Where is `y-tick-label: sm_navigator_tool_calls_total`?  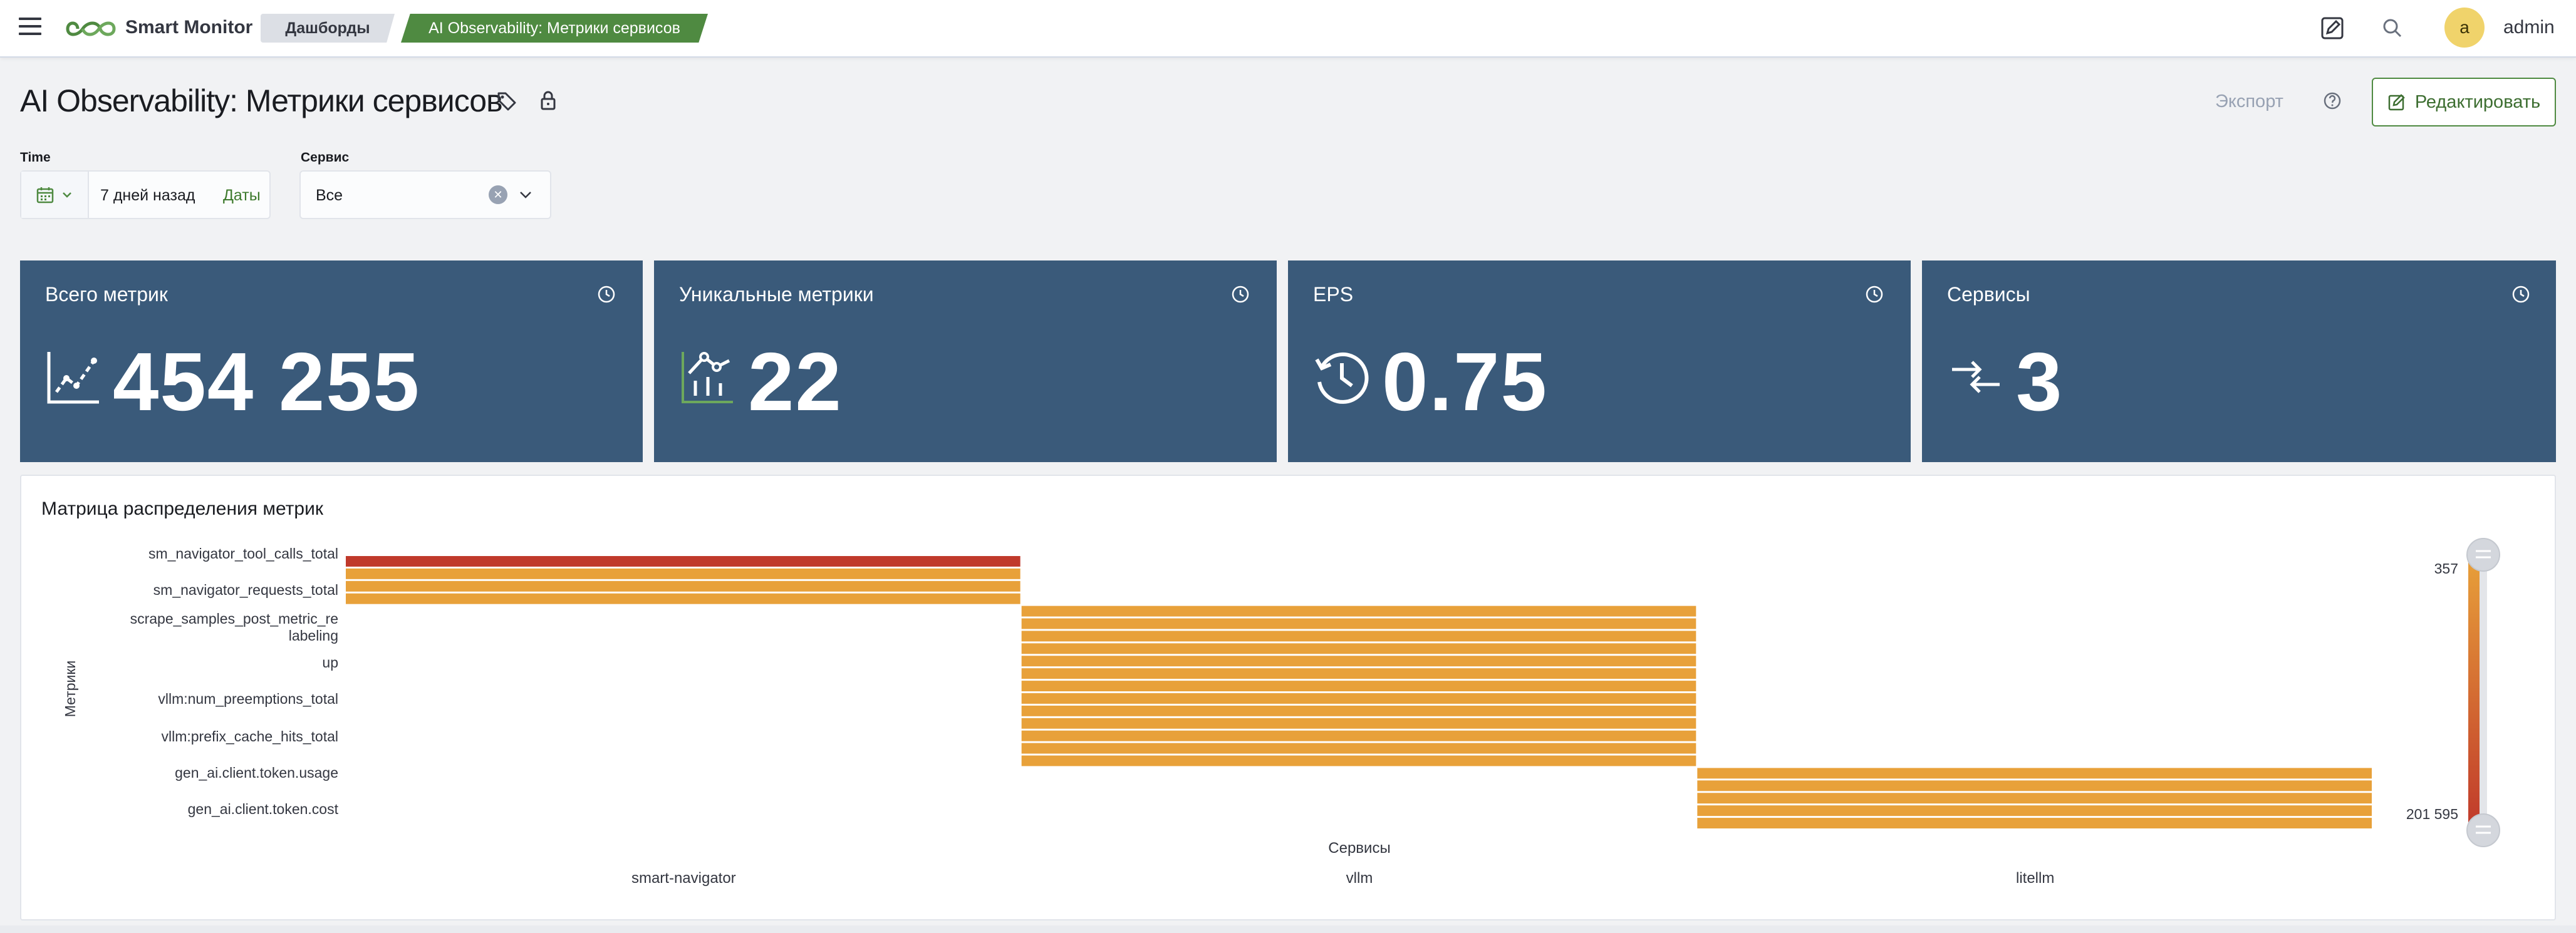
y-tick-label: sm_navigator_tool_calls_total is located at coordinates (243, 553).